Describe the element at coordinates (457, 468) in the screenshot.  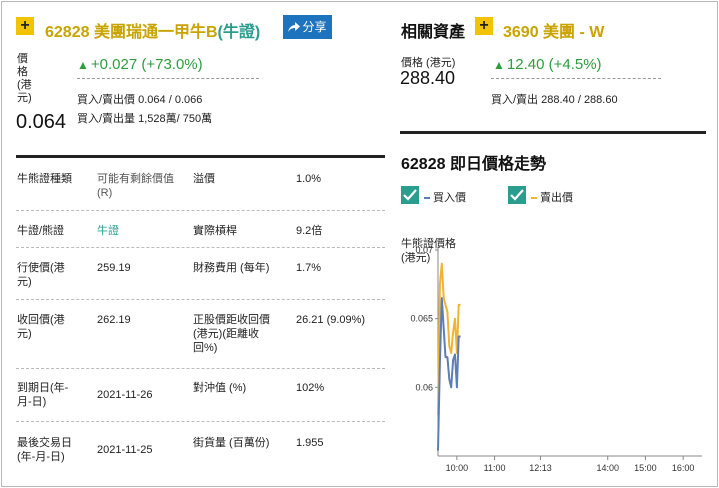
I see `x-tick-label: 10:00` at that location.